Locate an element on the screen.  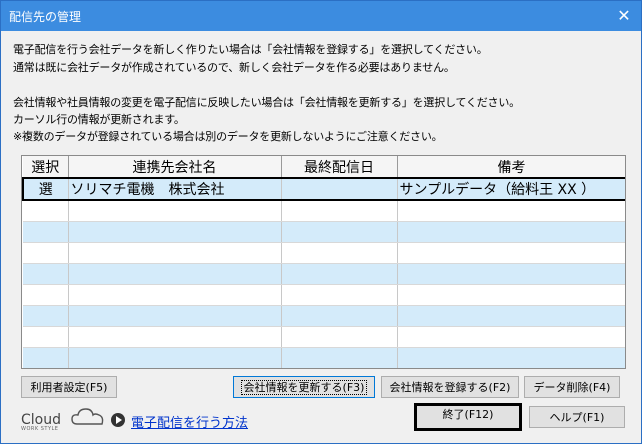
table-header-row: 選択 連携先会社名 最終配信日 備考 is located at coordinates (324, 167).